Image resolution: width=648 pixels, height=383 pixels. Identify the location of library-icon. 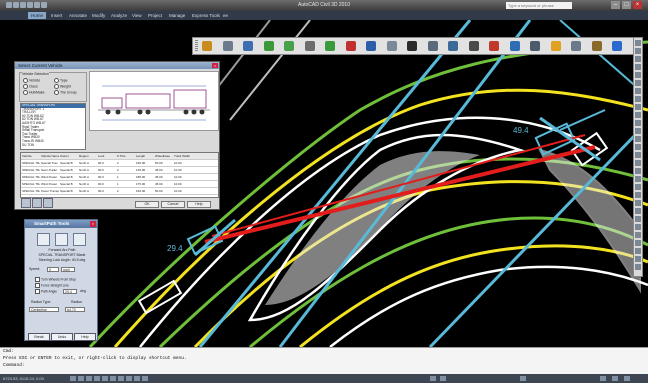
(48, 203).